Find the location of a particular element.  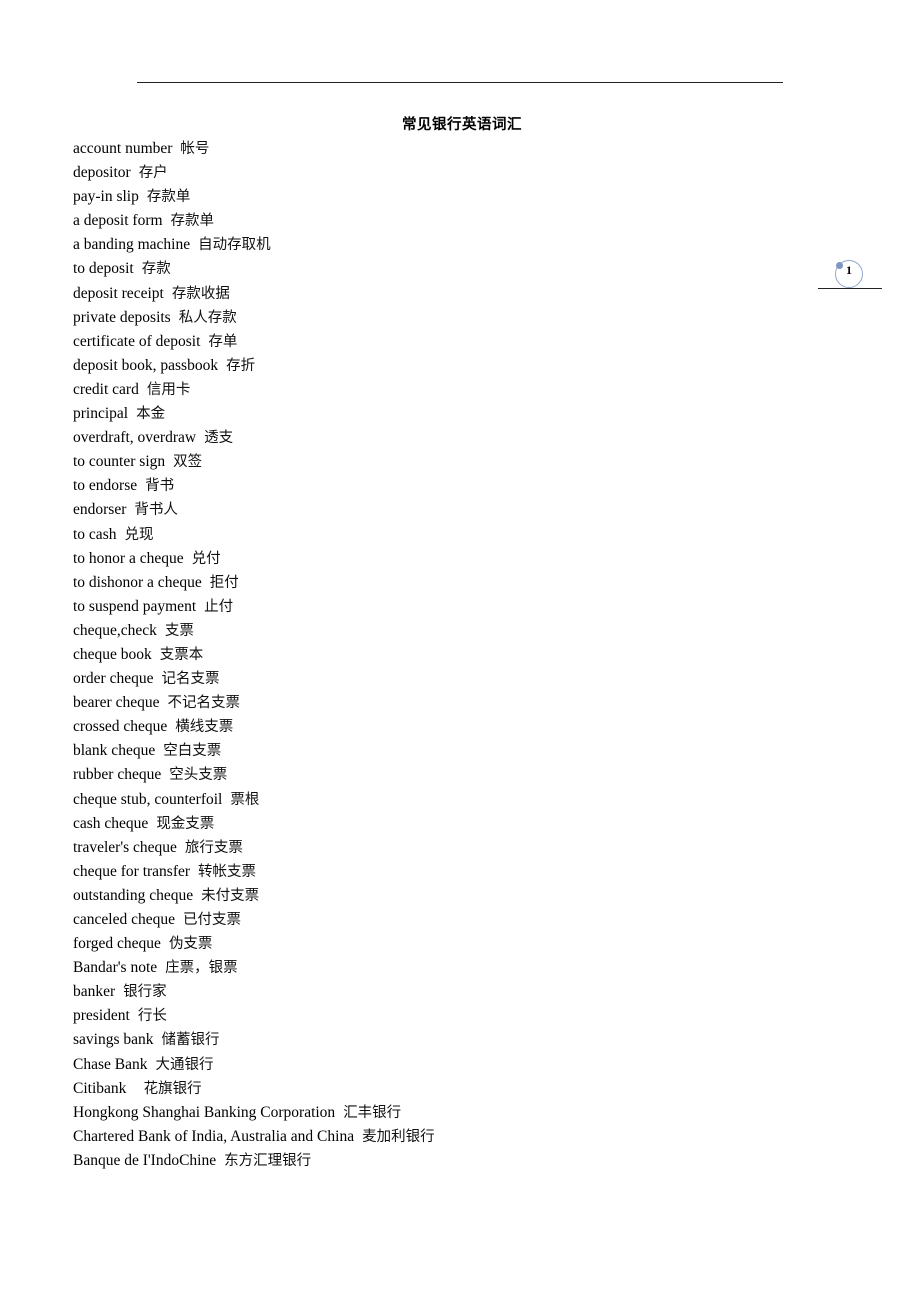

entry-chinese-translation: 信用卡 is located at coordinates (168, 389).